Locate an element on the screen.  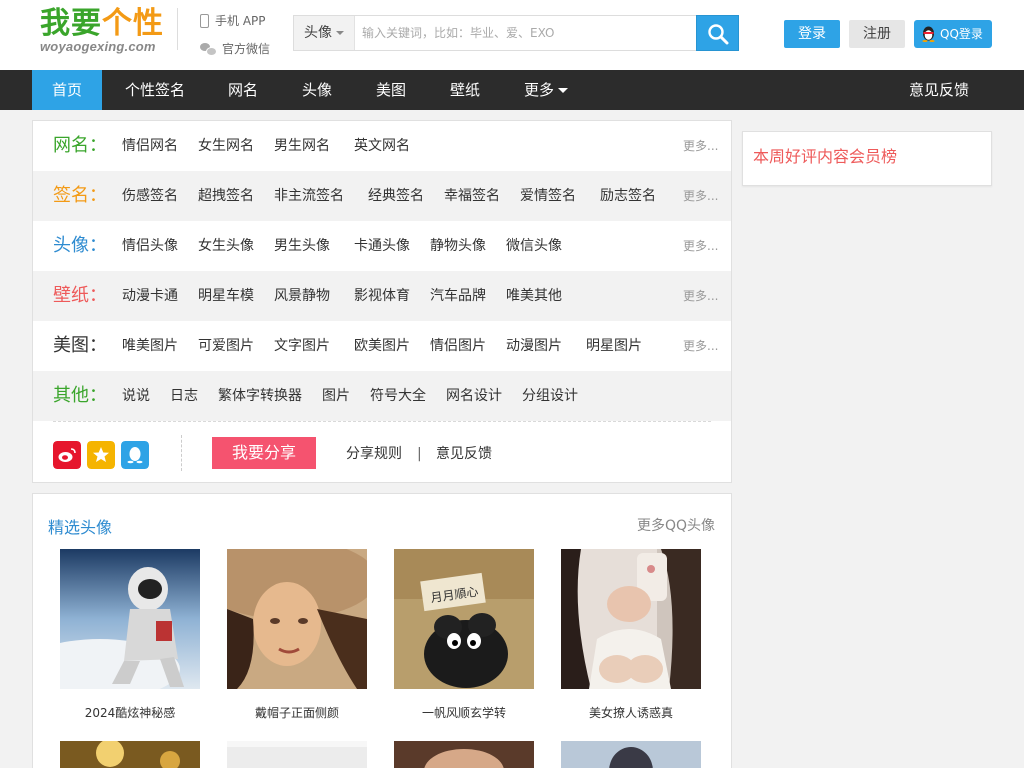
category-link: 唯美其他 is located at coordinates (534, 296).